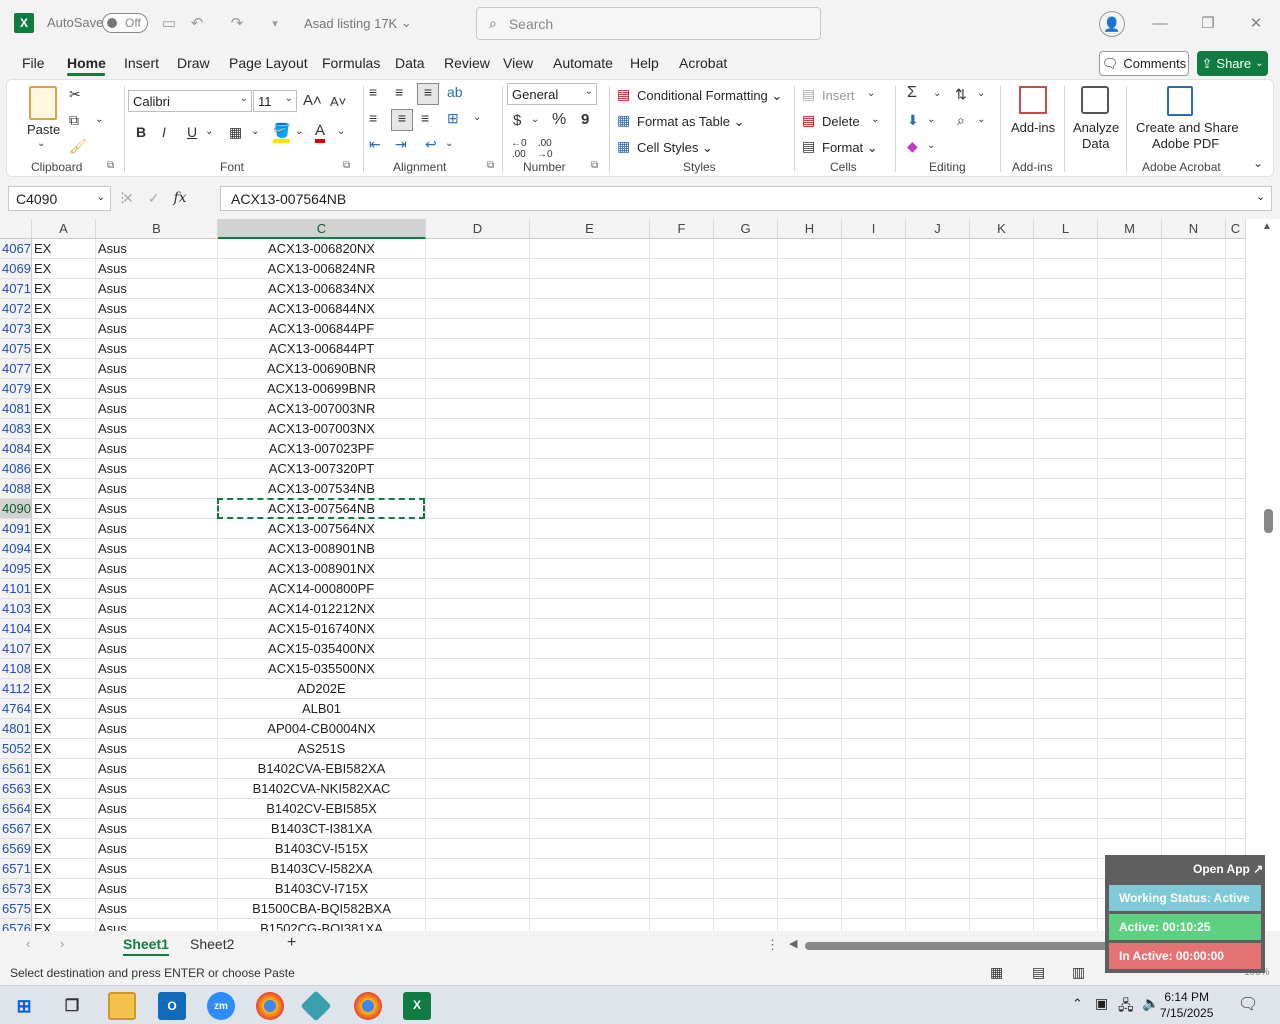  Describe the element at coordinates (16, 589) in the screenshot. I see `row-header: 4101` at that location.